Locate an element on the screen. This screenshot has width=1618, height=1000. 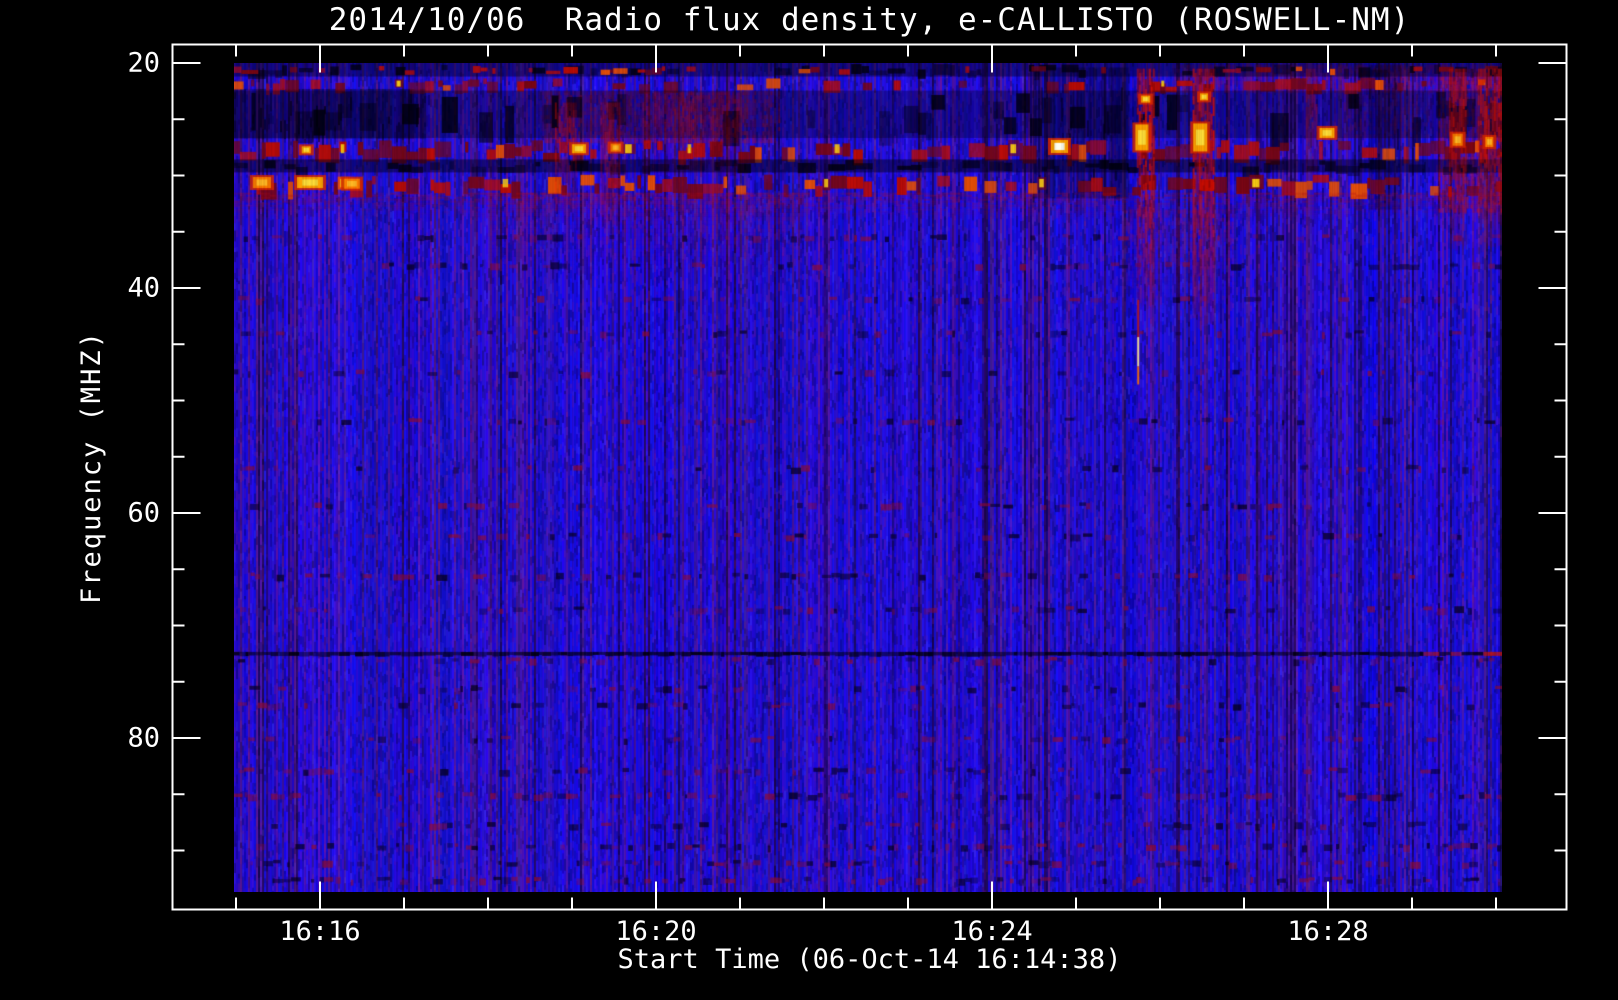
x-tick-label: 16:20 is located at coordinates (656, 931).